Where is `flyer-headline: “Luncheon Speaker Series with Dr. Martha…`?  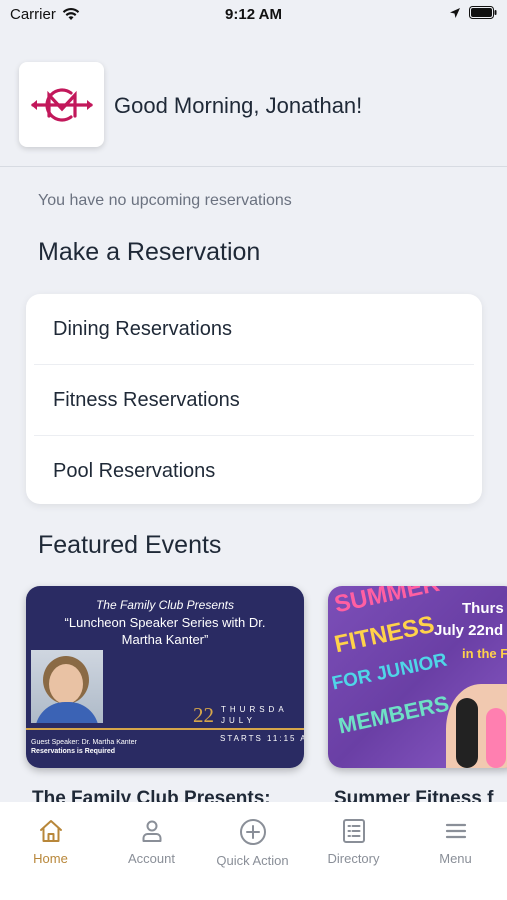
flyer-headline: “Luncheon Speaker Series with Dr. Martha… is located at coordinates (165, 631).